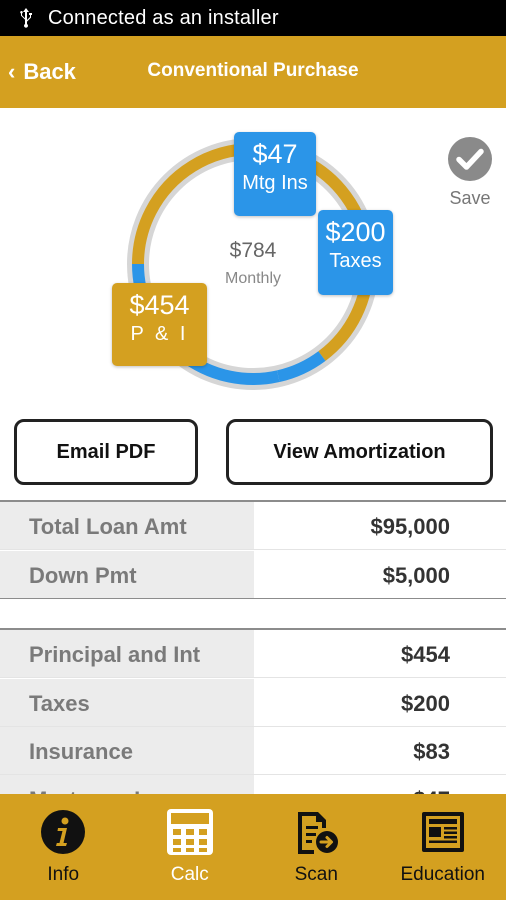 This screenshot has height=900, width=506. I want to click on taxes-tile: $200 Taxes, so click(355, 252).